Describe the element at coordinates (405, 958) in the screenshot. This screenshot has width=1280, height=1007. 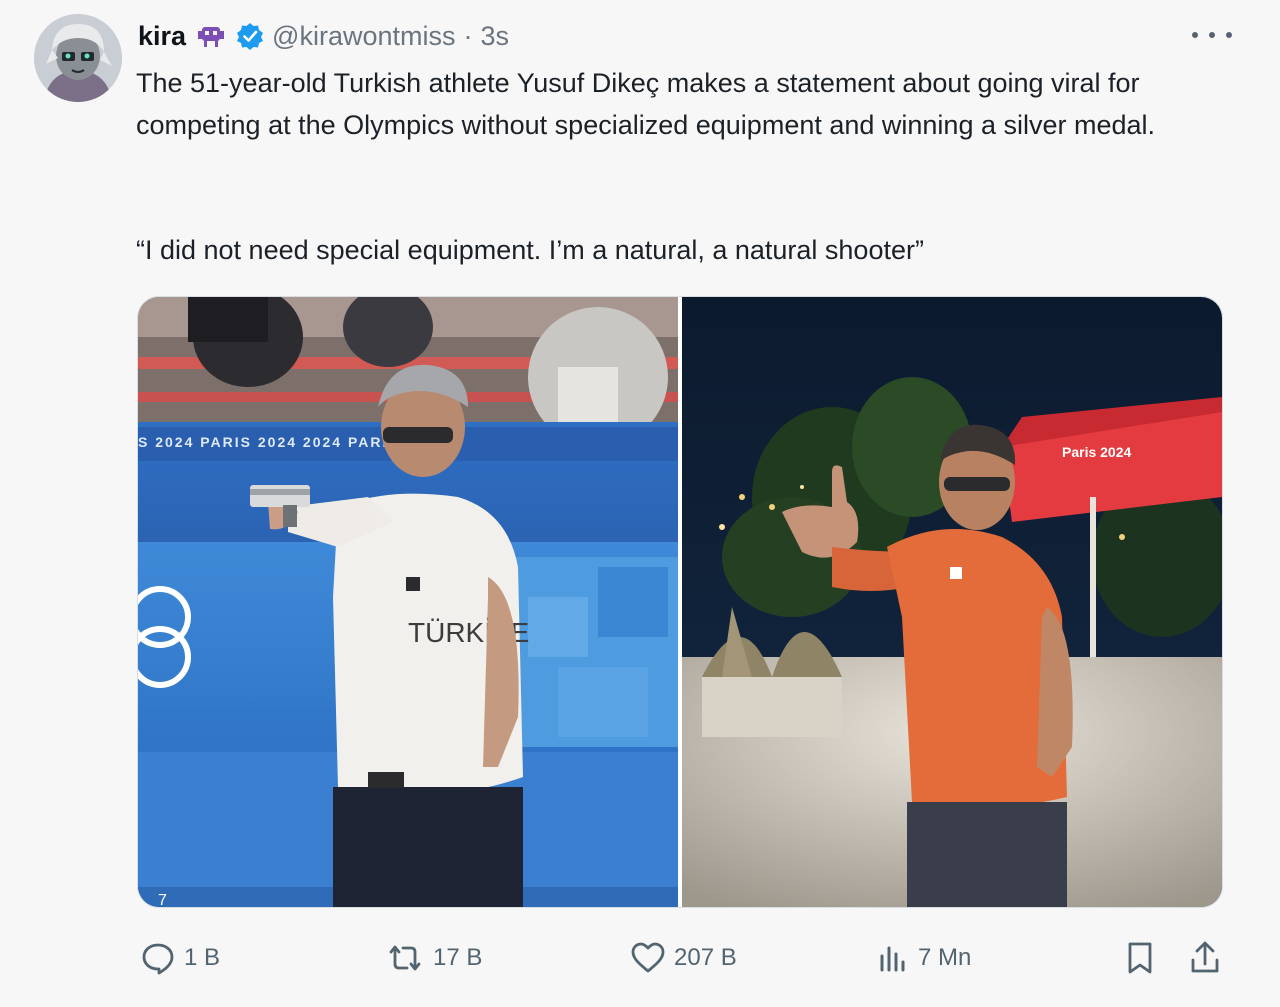
I see `repost-icon` at that location.